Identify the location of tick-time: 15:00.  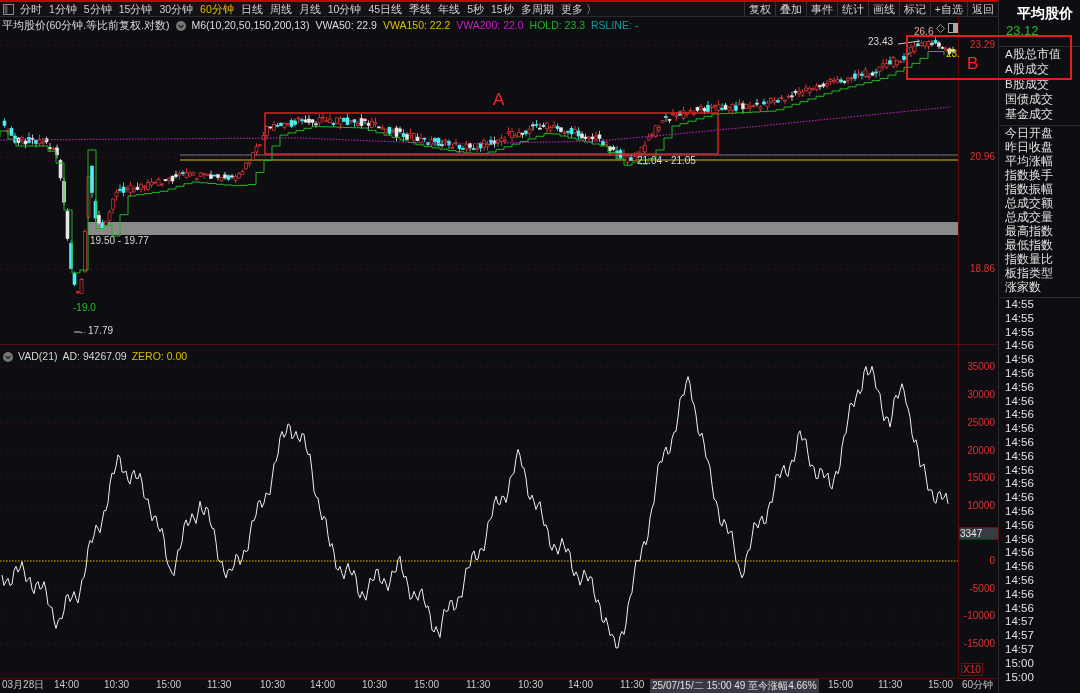
(1019, 677).